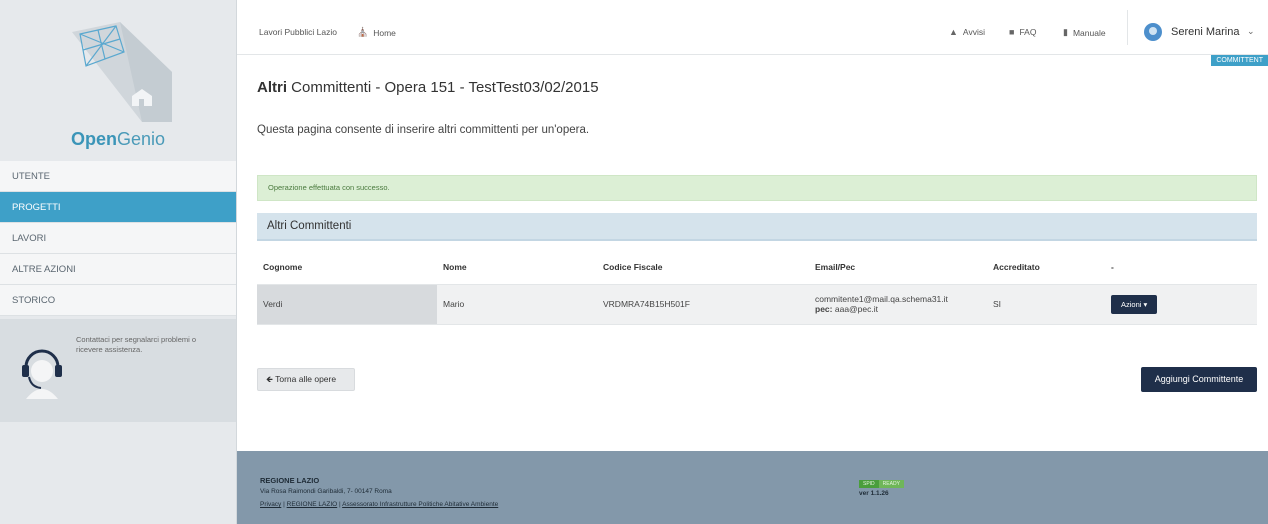 This screenshot has width=1268, height=524. What do you see at coordinates (298, 32) in the screenshot?
I see `breadcrumb-site: Lavori Pubblici Lazio` at bounding box center [298, 32].